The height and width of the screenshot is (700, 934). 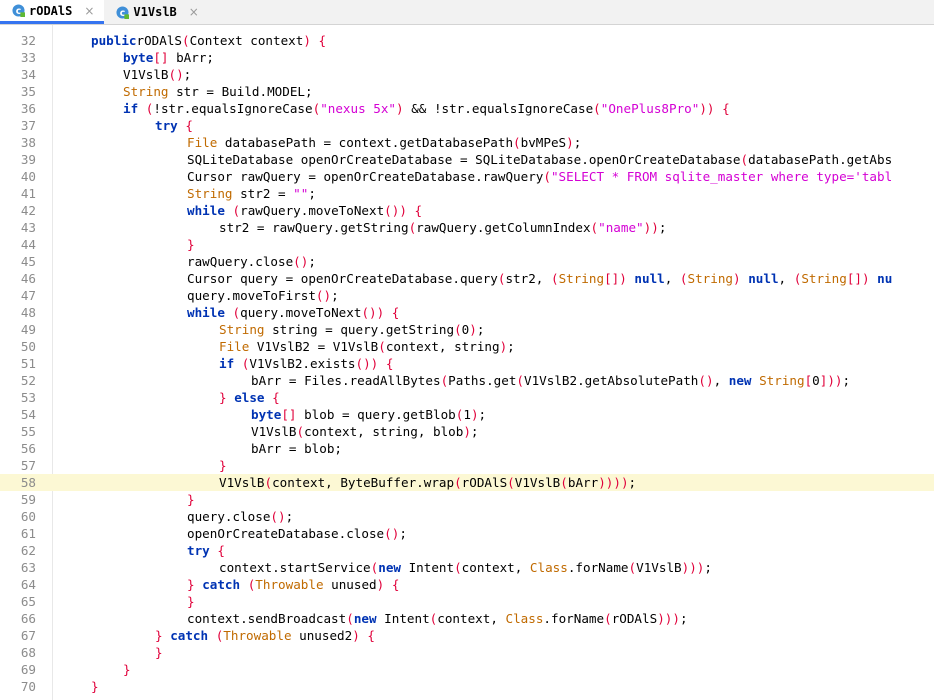 What do you see at coordinates (467, 414) in the screenshot?
I see `code-line: 54 byte[] blob = query.getBlob(1);` at bounding box center [467, 414].